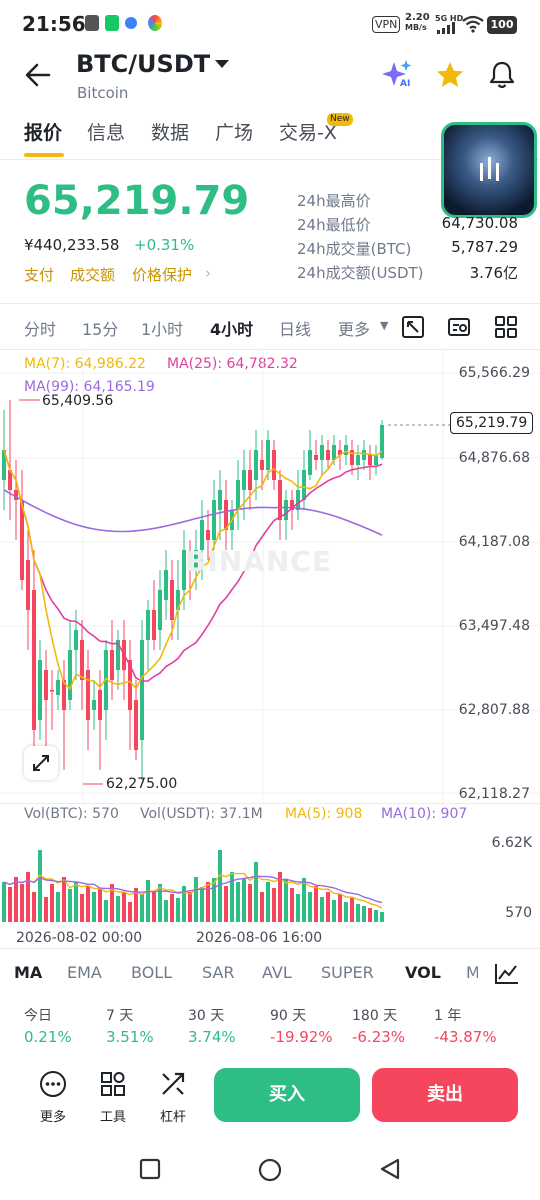  I want to click on nav-back-icon, so click(390, 1169).